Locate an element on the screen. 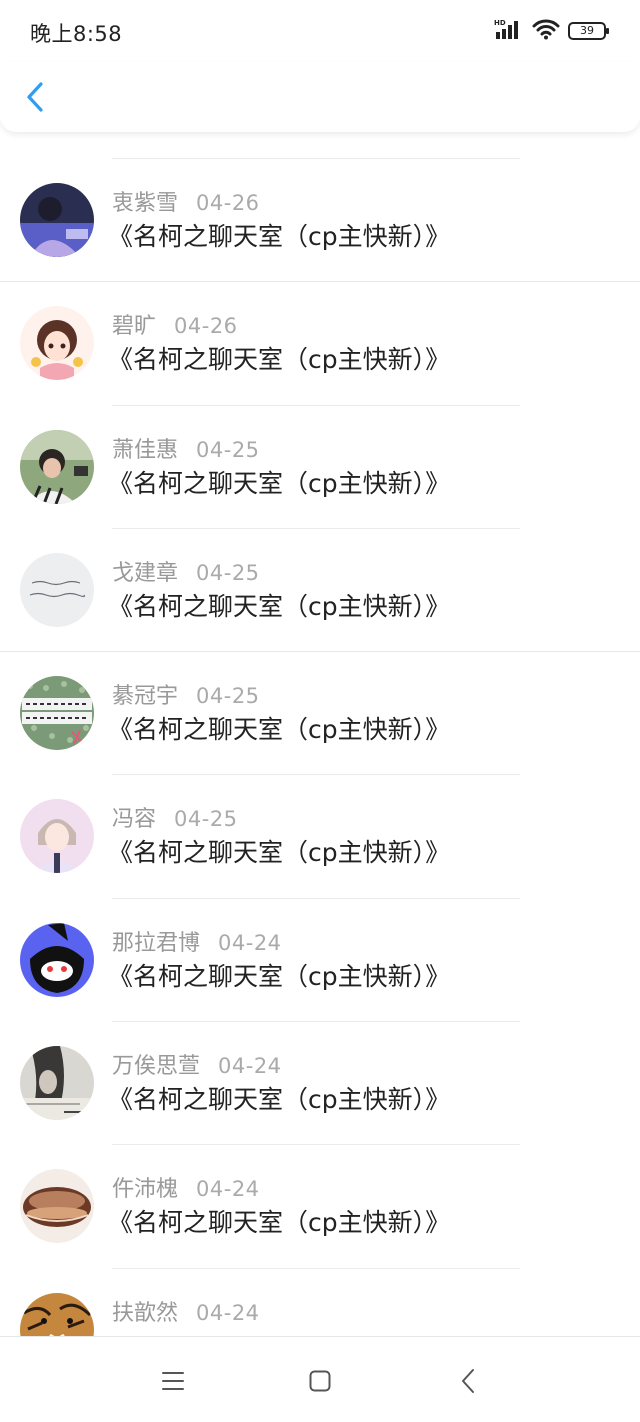 This screenshot has height=1422, width=640. list-item: 萧佳惠 04-25 《名柯之聊天室（cp主快新）》 is located at coordinates (320, 467).